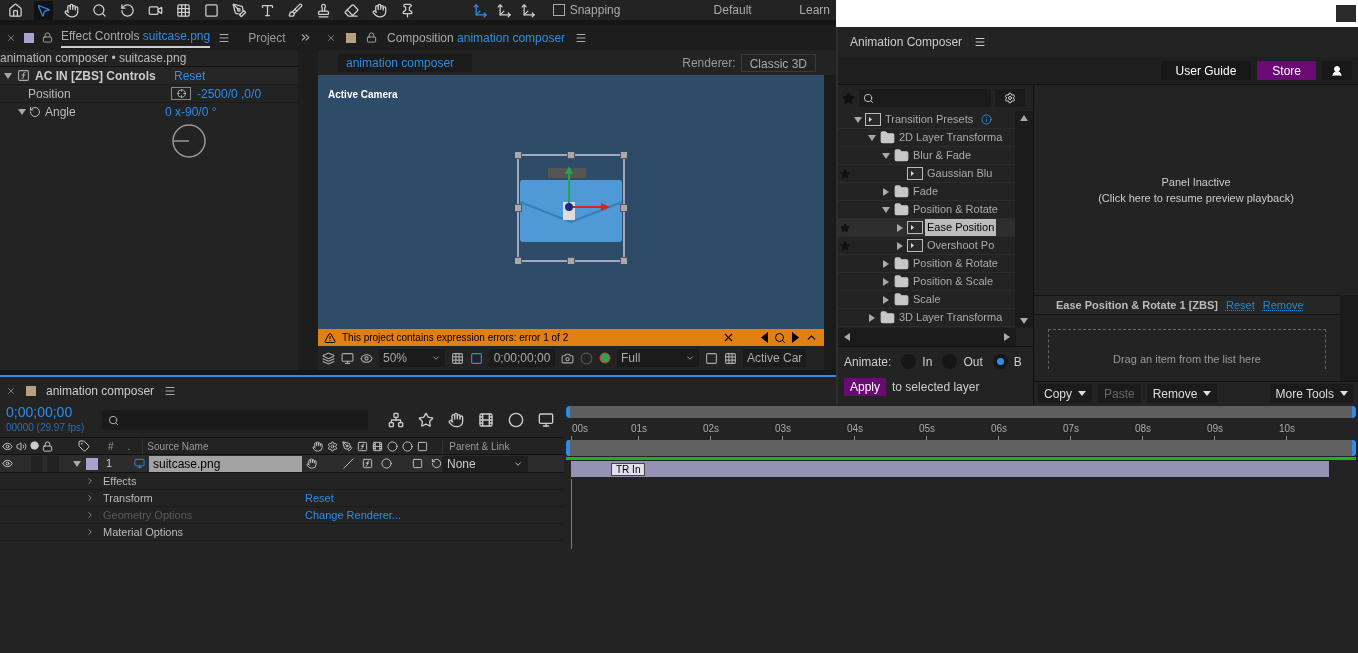 The height and width of the screenshot is (653, 1358). What do you see at coordinates (71, 10) in the screenshot?
I see `hand-tool-icon` at bounding box center [71, 10].